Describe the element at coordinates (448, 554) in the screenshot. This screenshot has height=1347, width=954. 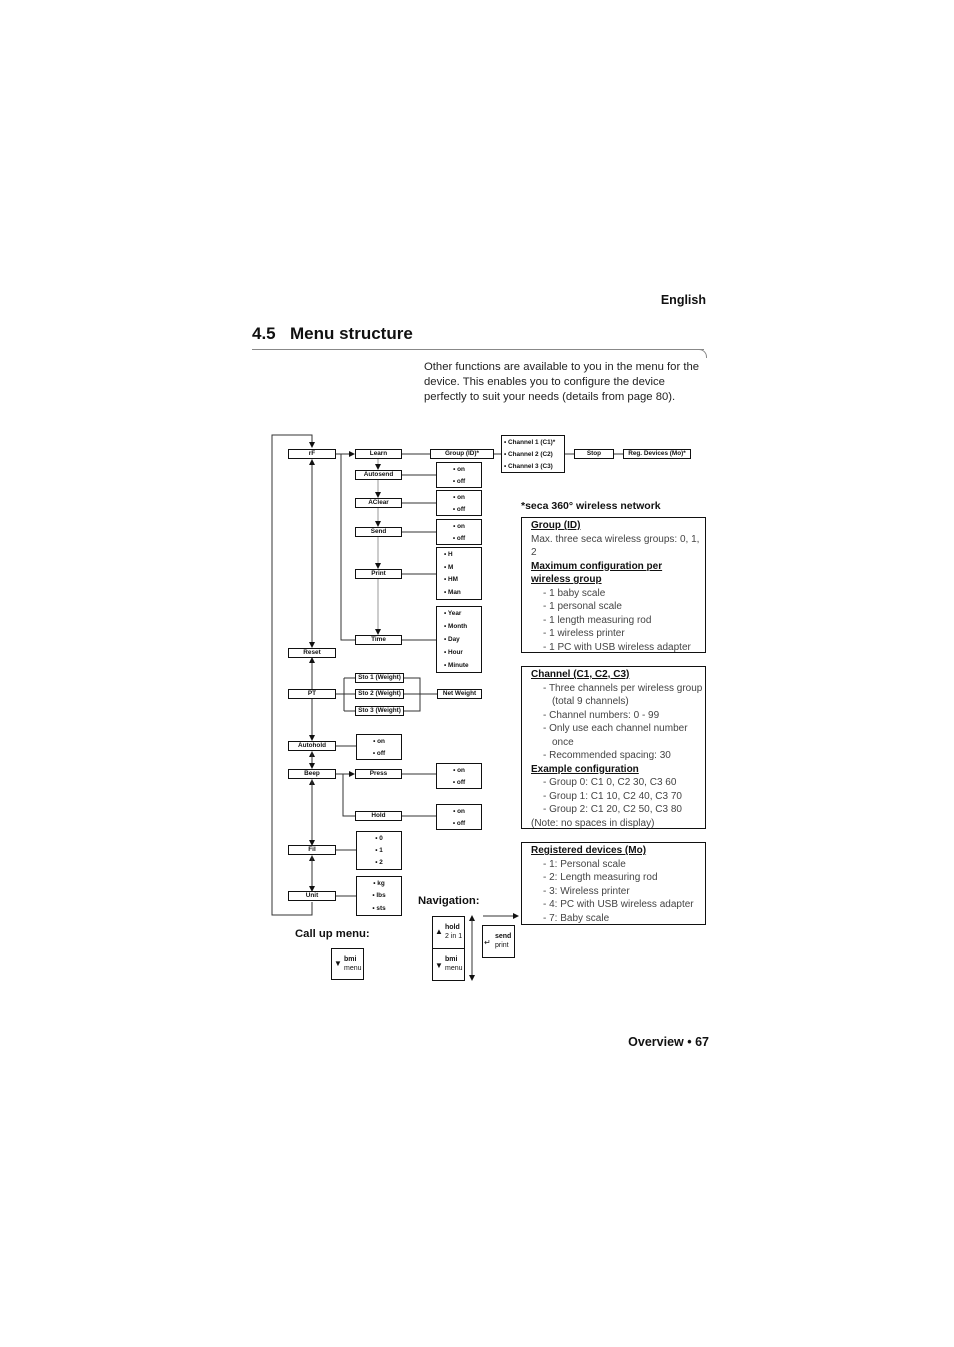
I see `option-h: • H` at that location.